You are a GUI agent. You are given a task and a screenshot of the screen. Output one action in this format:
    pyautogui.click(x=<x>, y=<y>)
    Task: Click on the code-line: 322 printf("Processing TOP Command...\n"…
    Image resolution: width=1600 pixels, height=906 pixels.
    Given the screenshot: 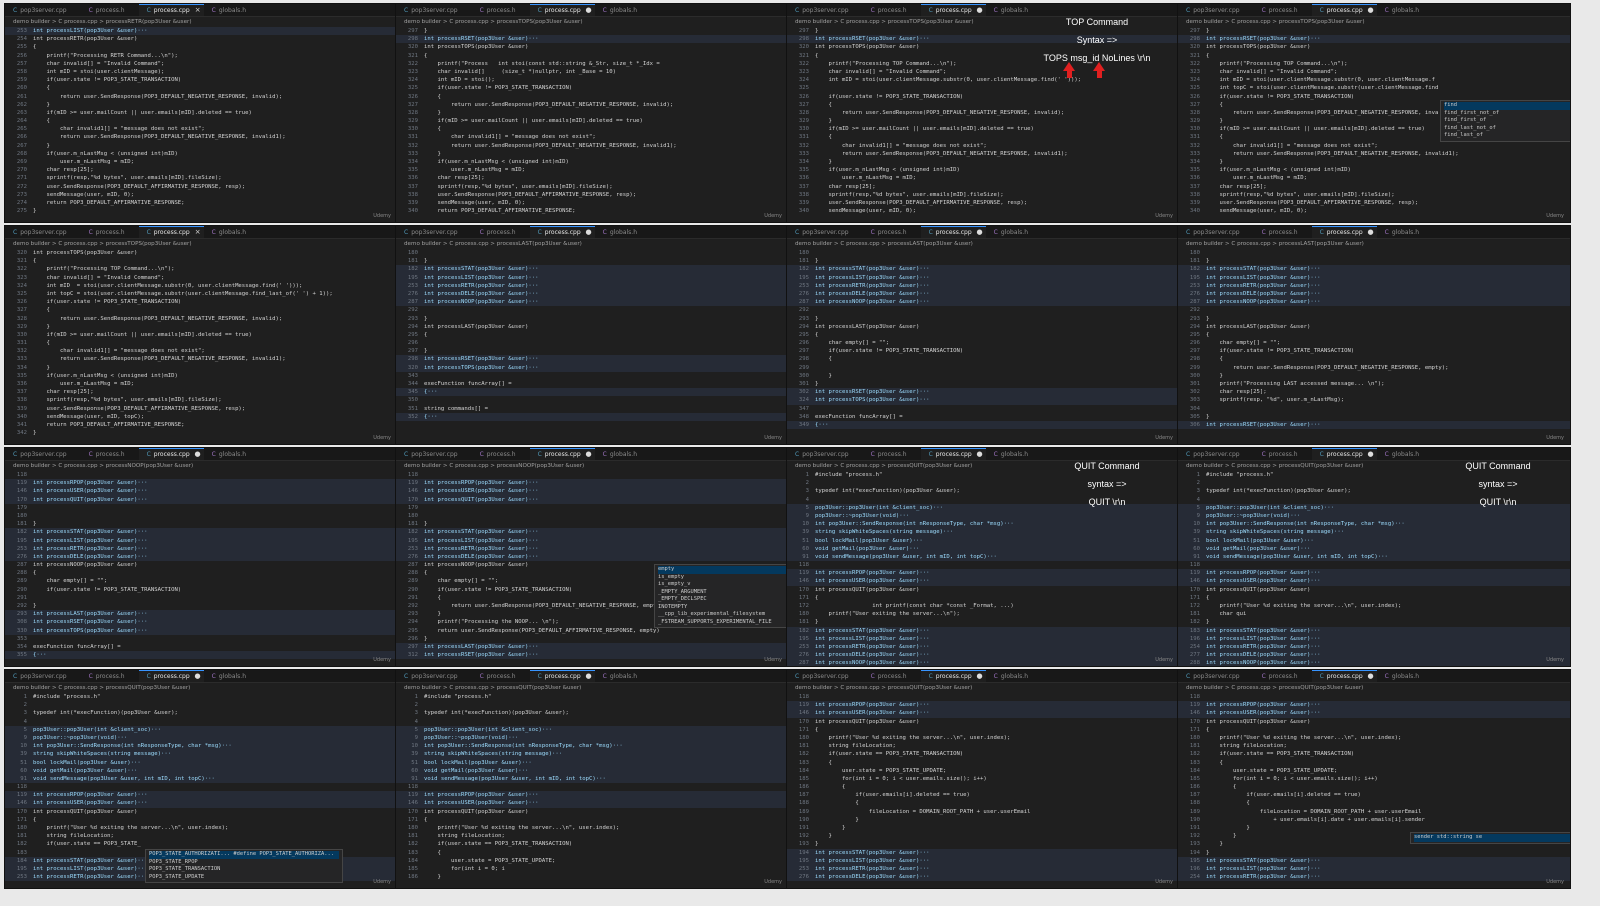 What is the action you would take?
    pyautogui.click(x=1374, y=64)
    